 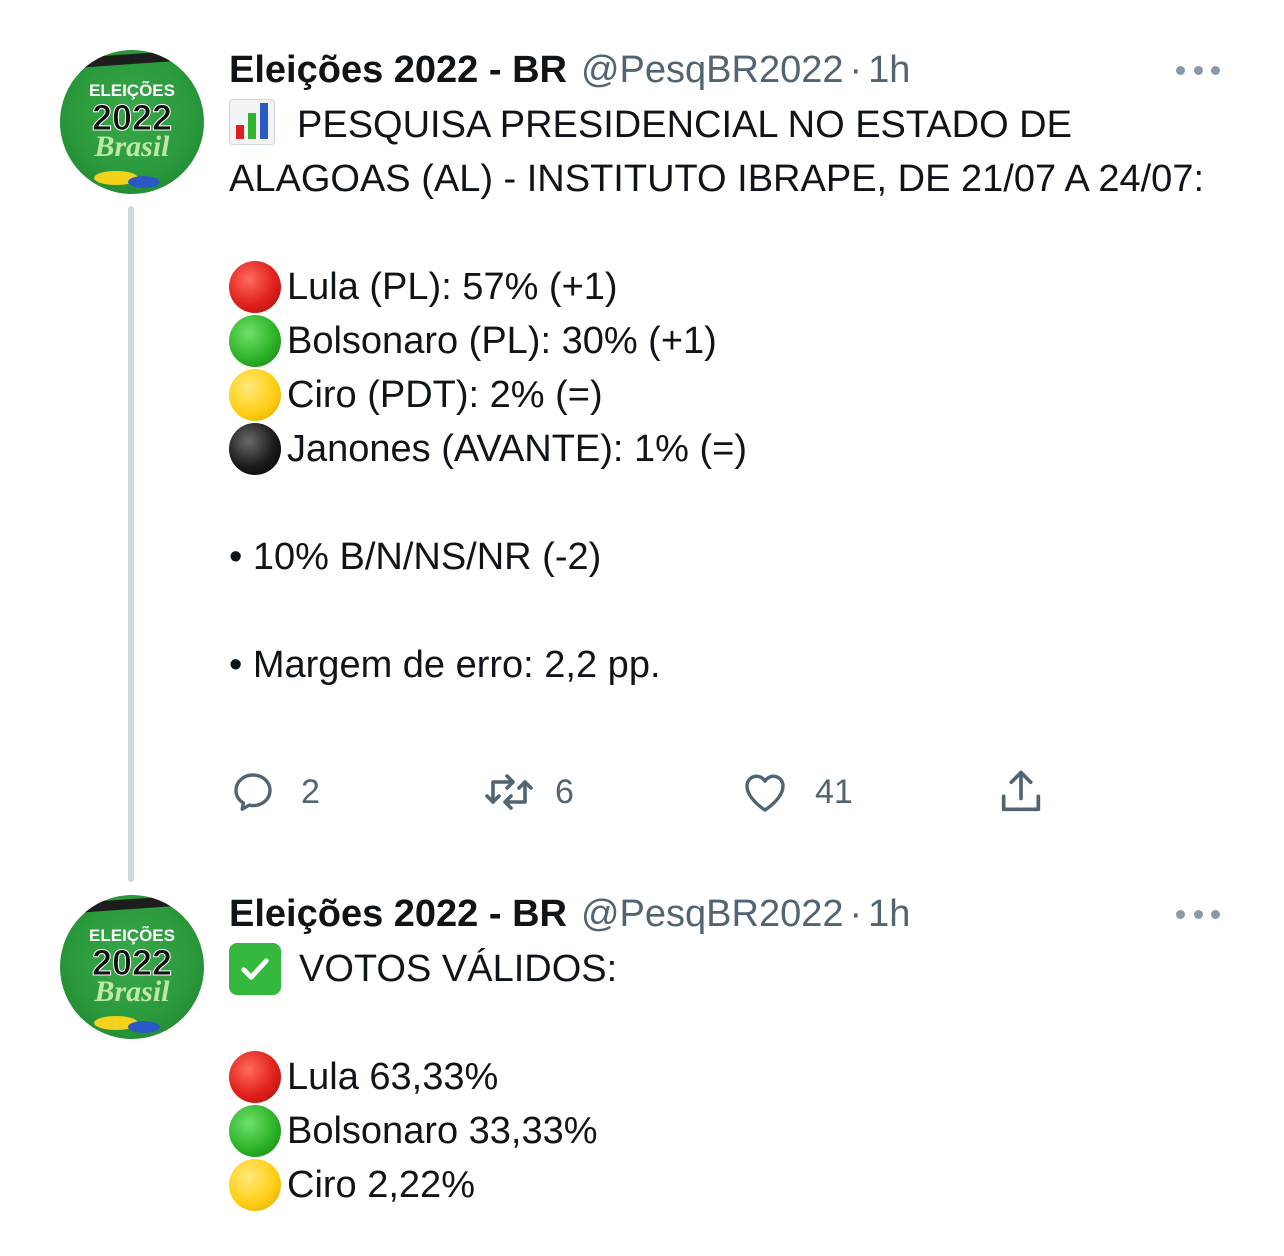 What do you see at coordinates (252, 122) in the screenshot?
I see `bar-chart-emoji-icon` at bounding box center [252, 122].